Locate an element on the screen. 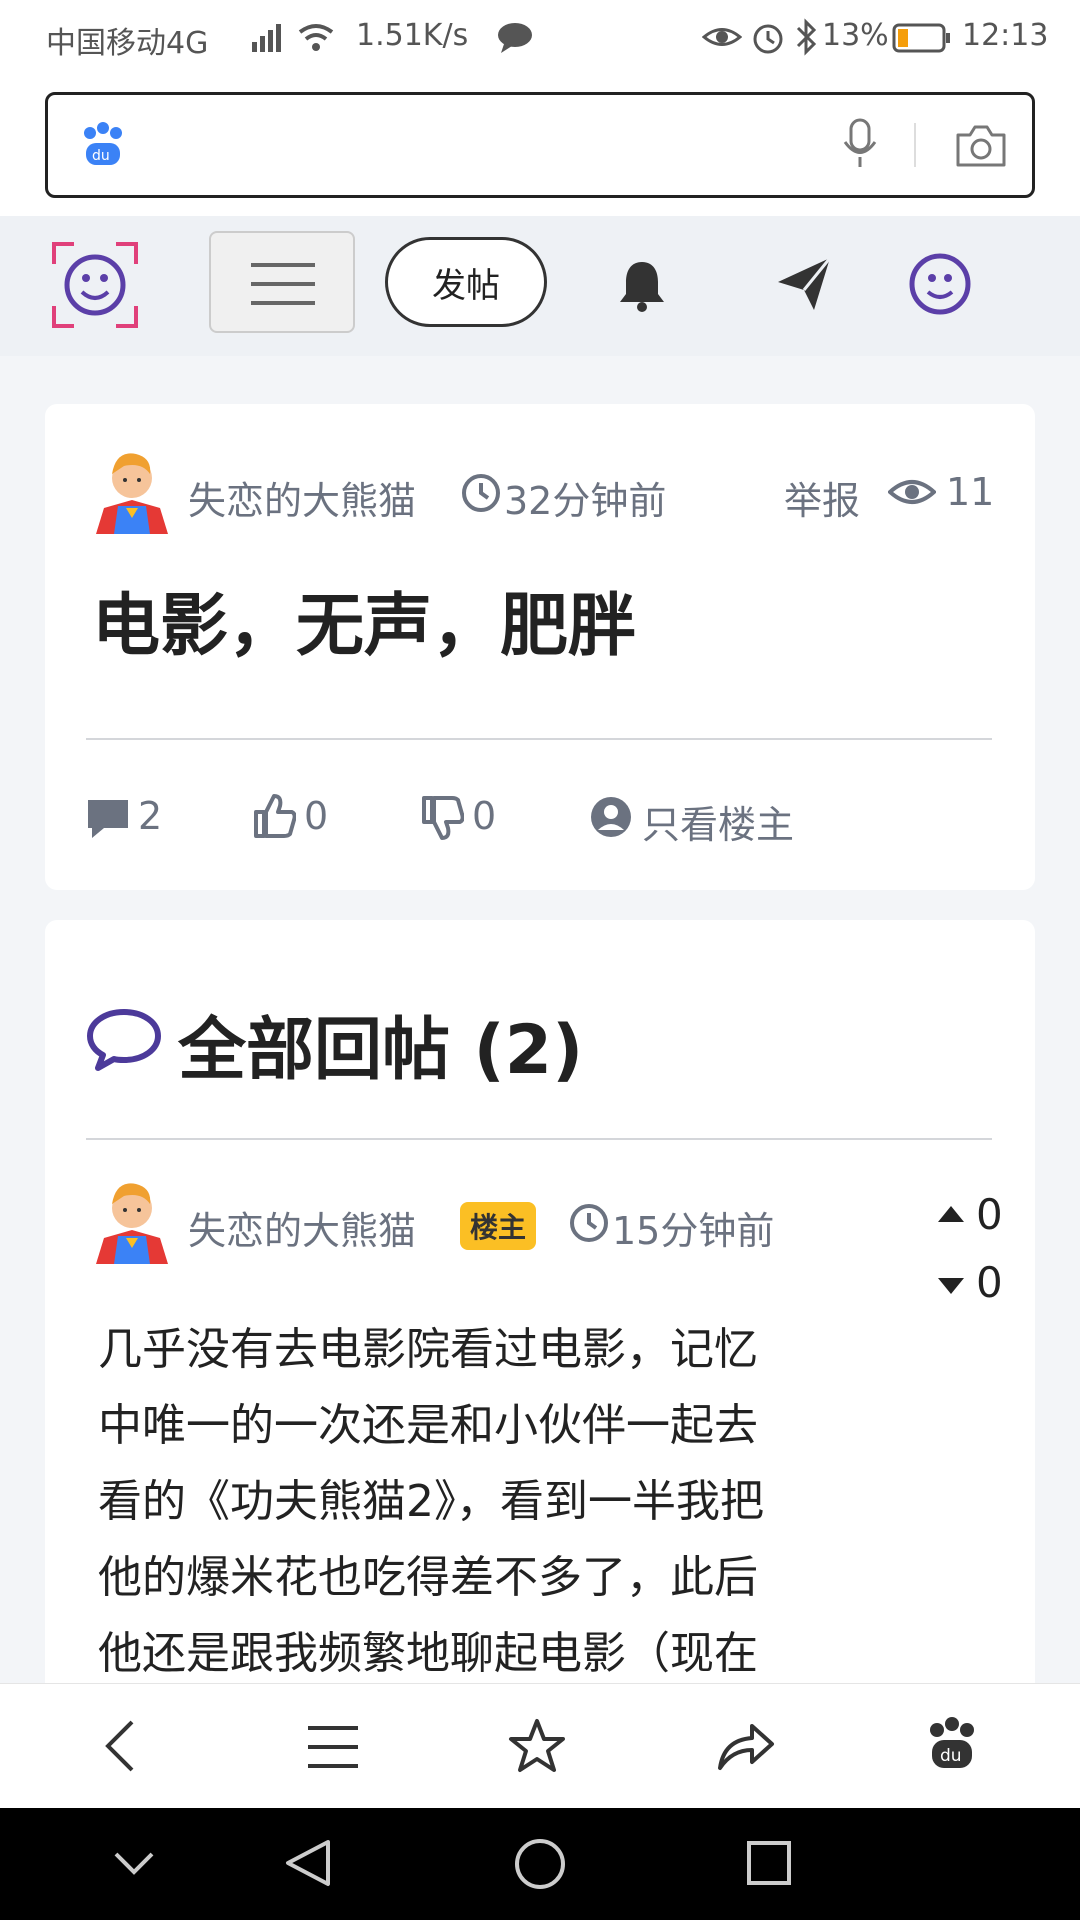 The height and width of the screenshot is (1920, 1080). bluetooth-icon is located at coordinates (807, 39).